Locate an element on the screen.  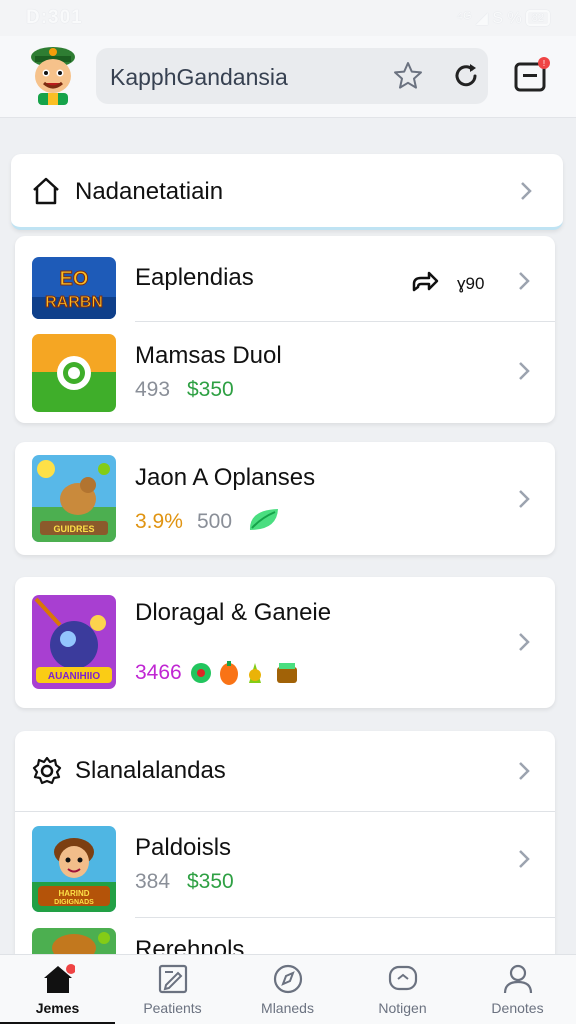
item-icons-row is located at coordinates (244, 673).